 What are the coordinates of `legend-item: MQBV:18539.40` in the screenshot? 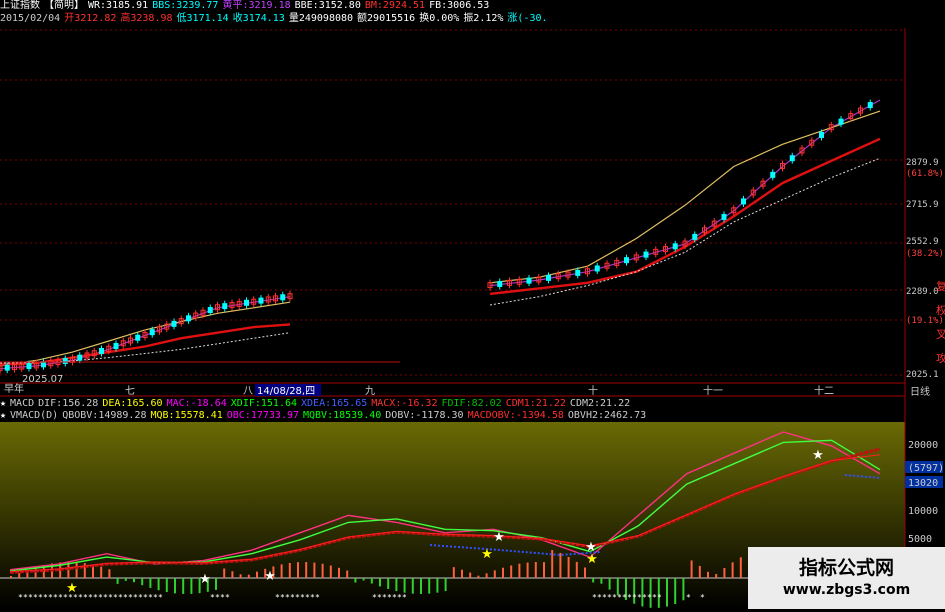 It's located at (342, 415).